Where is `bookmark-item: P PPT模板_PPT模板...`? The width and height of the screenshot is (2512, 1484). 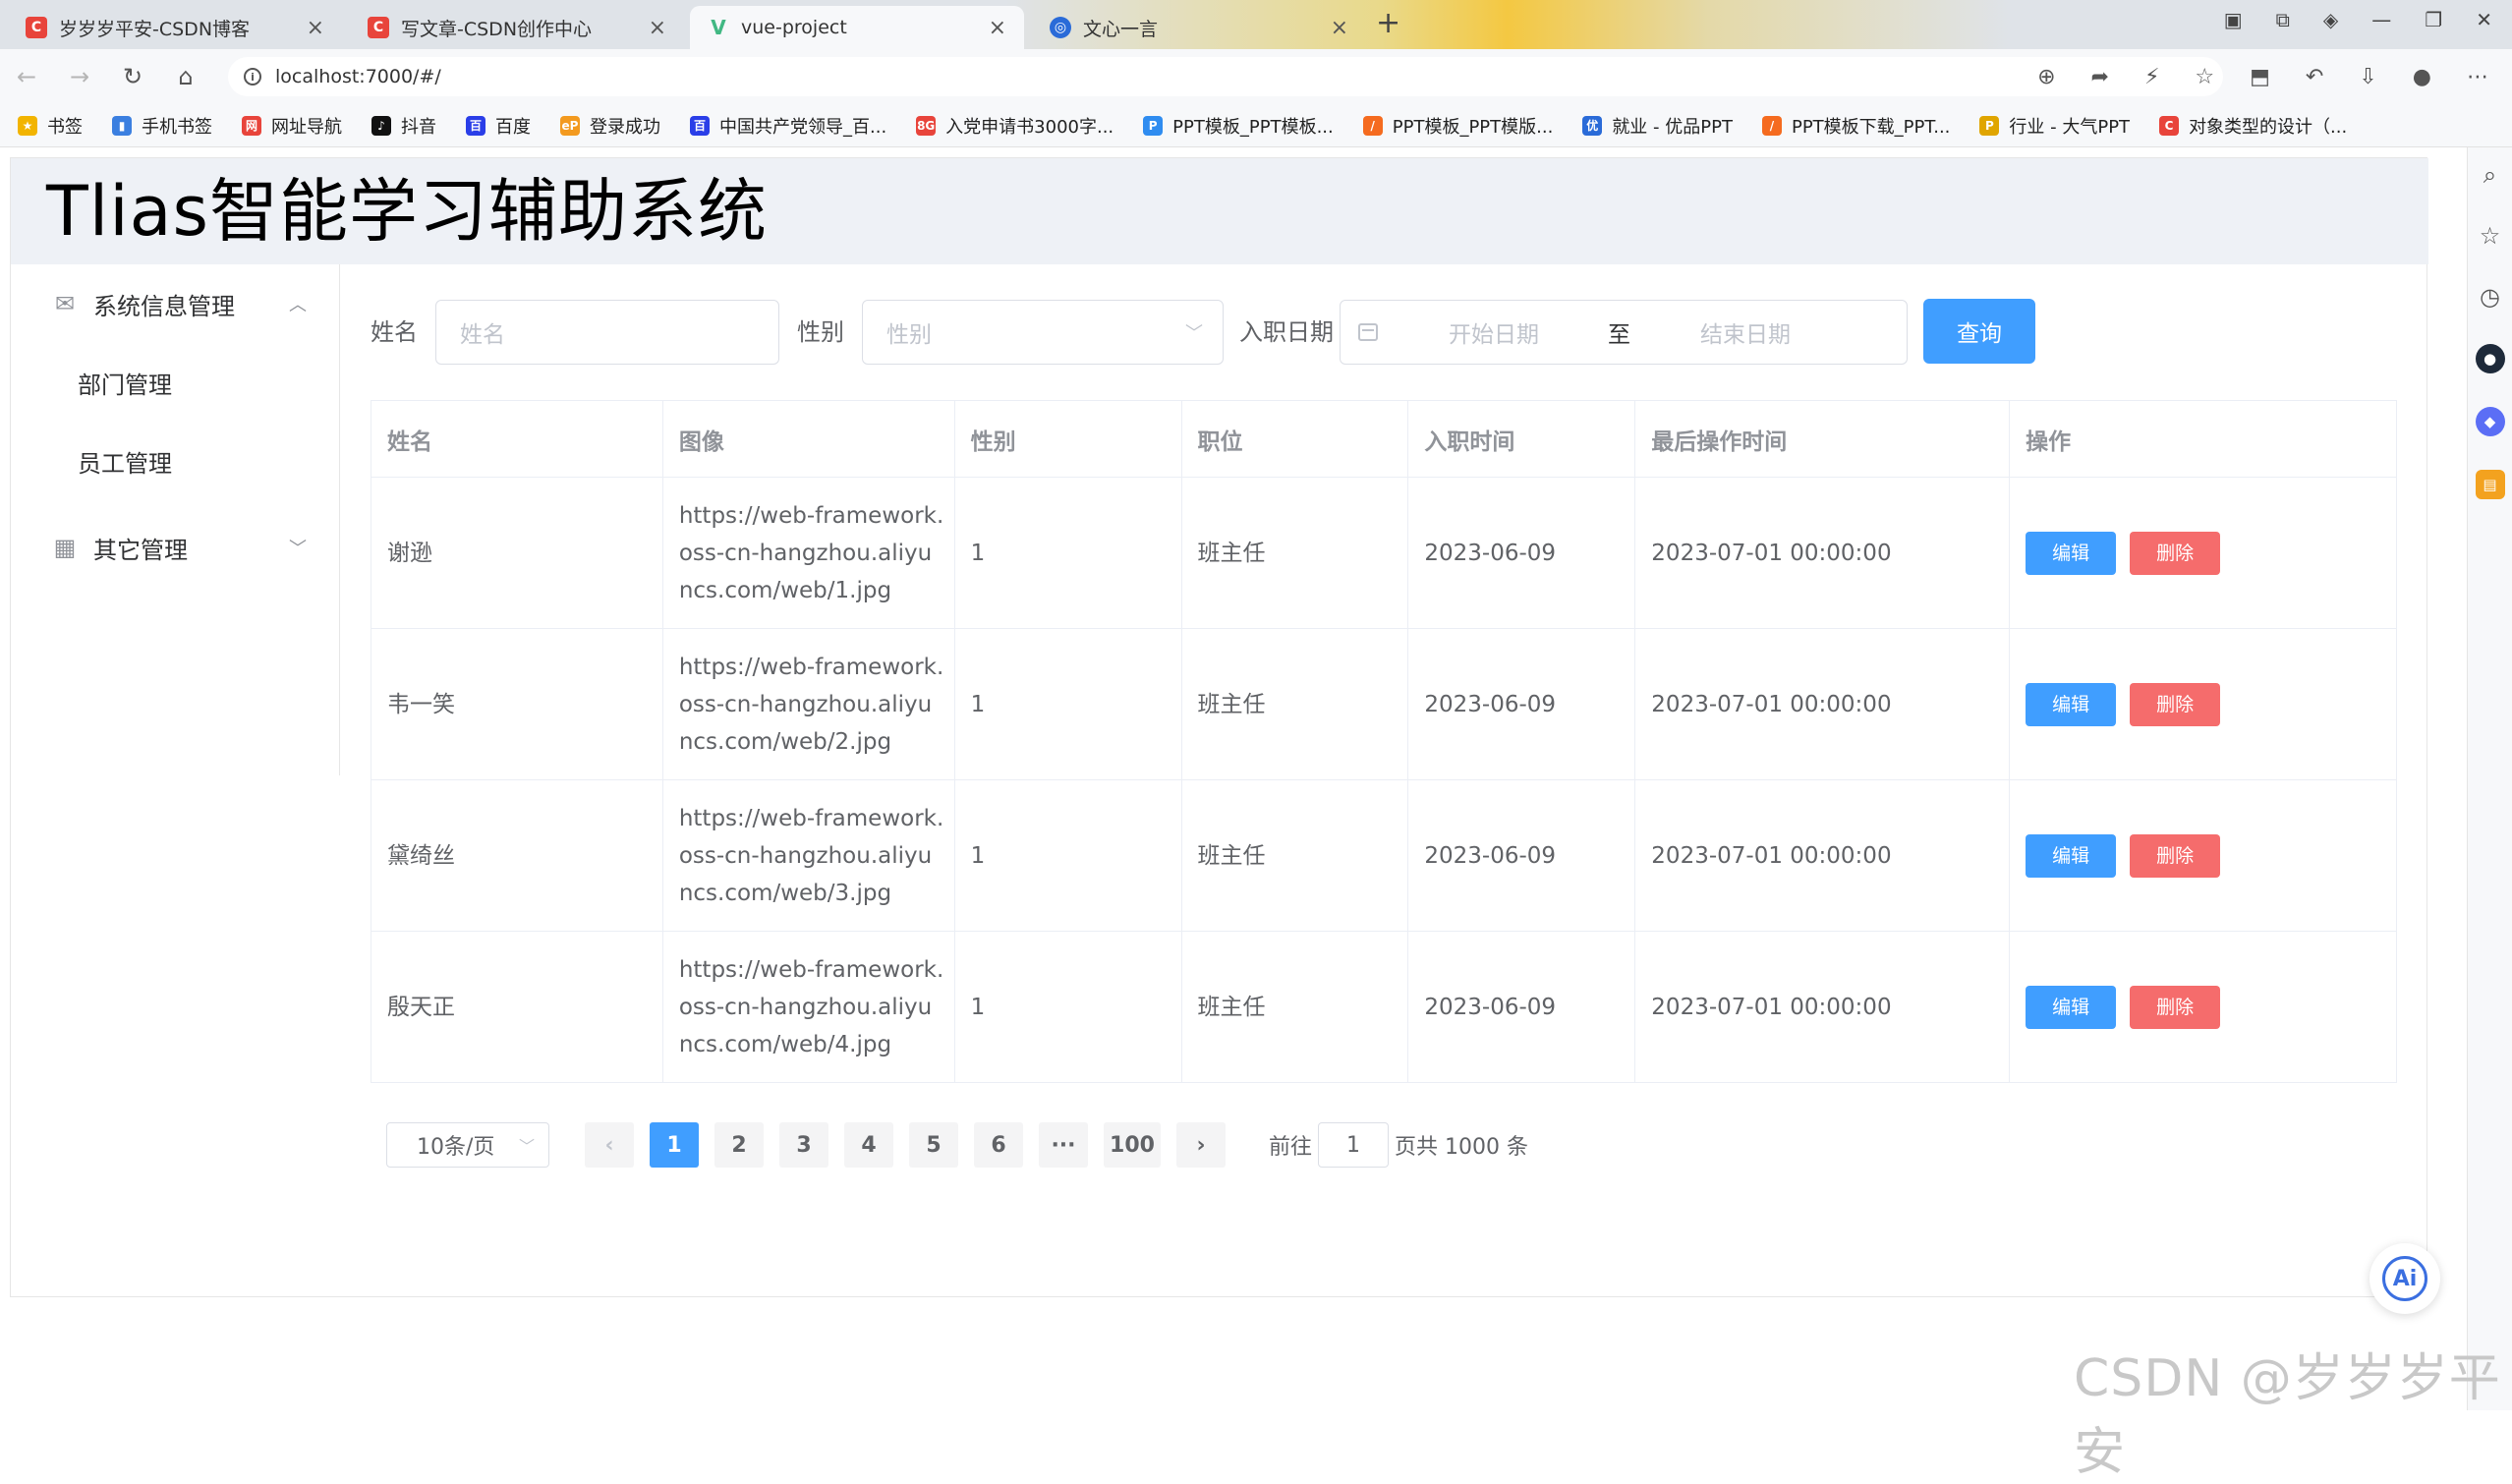 bookmark-item: P PPT模板_PPT模板... is located at coordinates (1238, 126).